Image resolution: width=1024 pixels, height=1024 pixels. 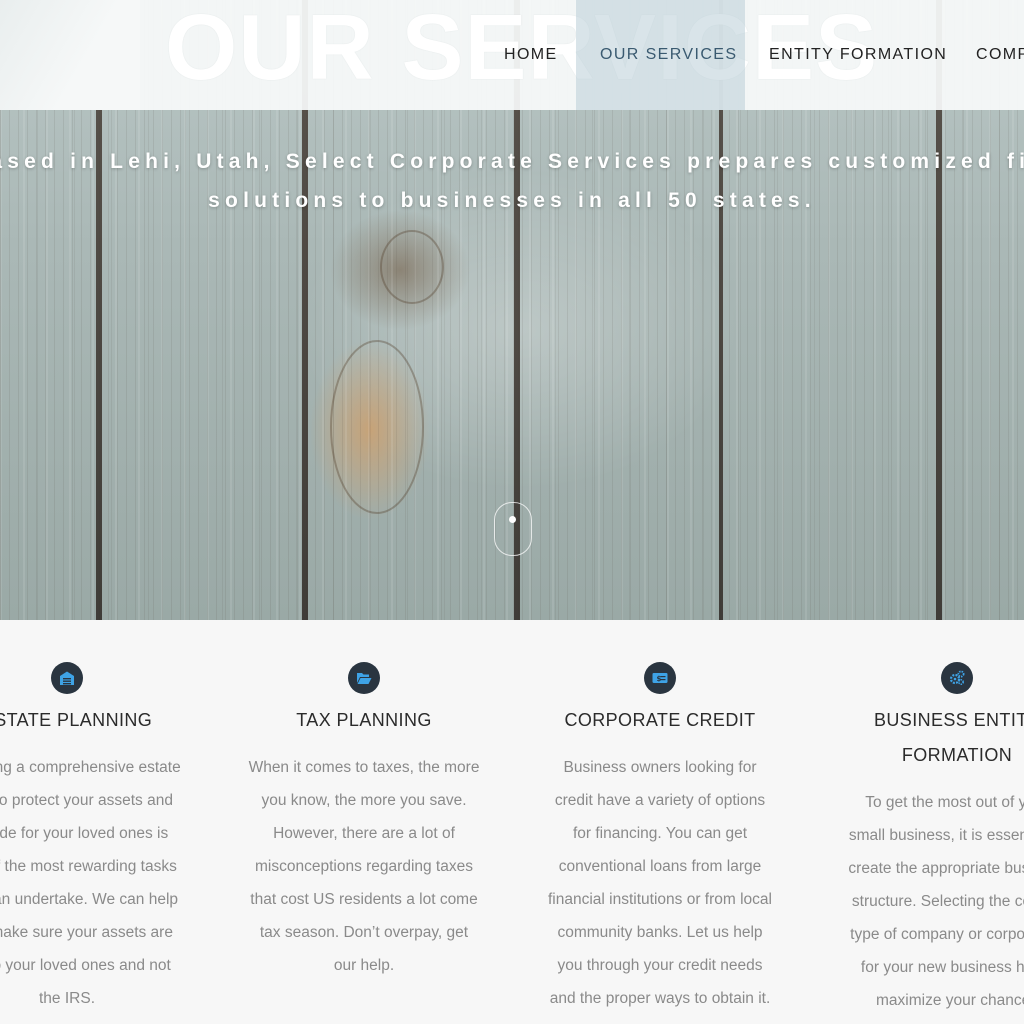 What do you see at coordinates (957, 755) in the screenshot?
I see `service-title-line: FORMATION` at bounding box center [957, 755].